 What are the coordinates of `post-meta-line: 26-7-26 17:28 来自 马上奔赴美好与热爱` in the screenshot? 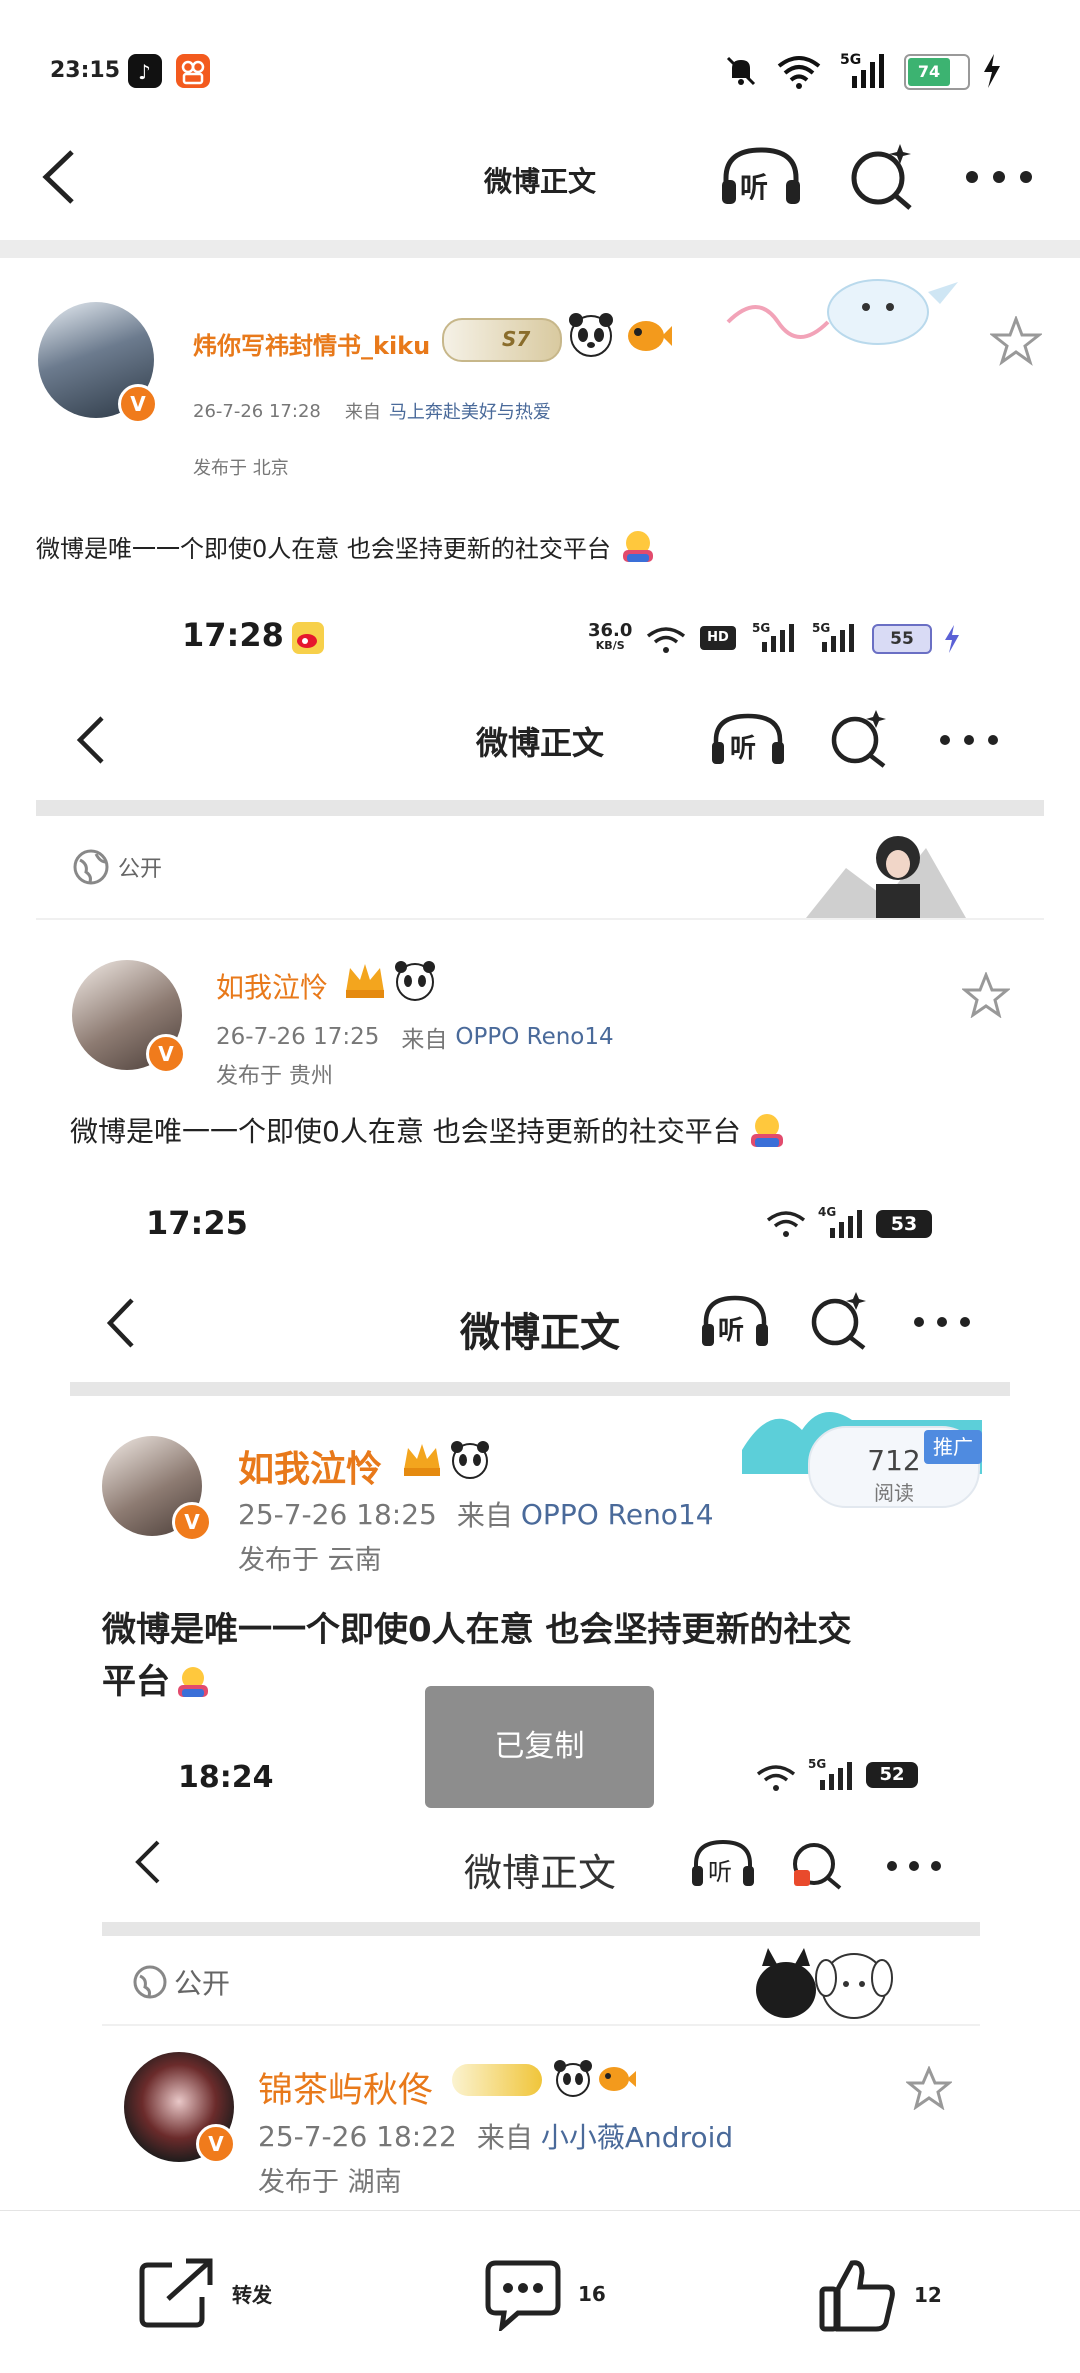 It's located at (372, 411).